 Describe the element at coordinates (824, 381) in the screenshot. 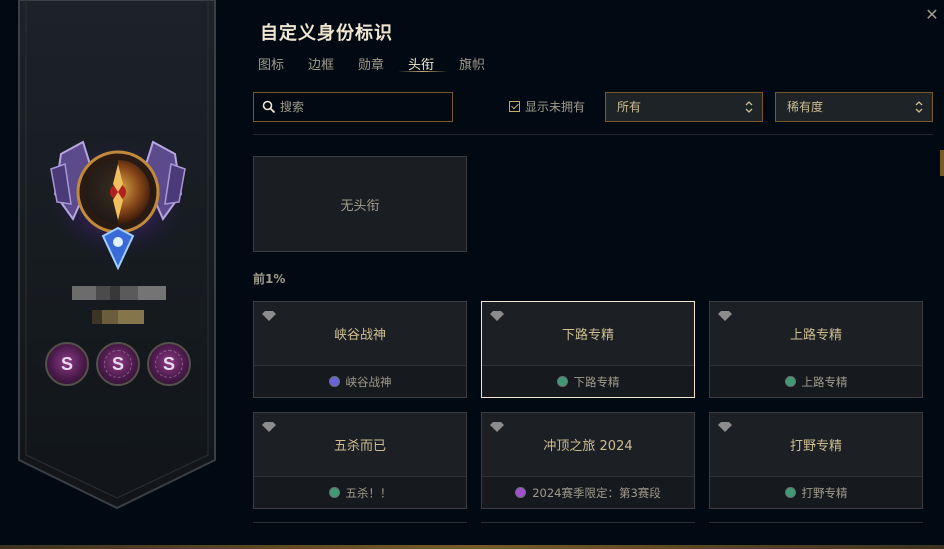

I see `title-source-label: 上路专精` at that location.